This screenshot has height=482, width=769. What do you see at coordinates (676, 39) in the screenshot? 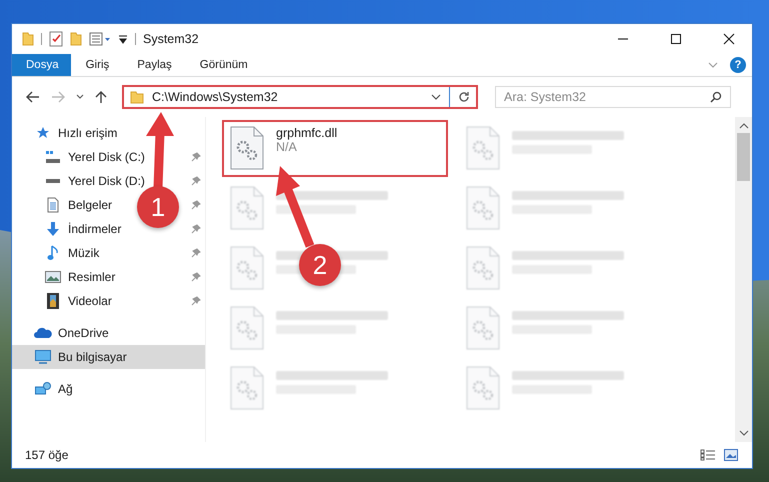
I see `maximize-icon` at bounding box center [676, 39].